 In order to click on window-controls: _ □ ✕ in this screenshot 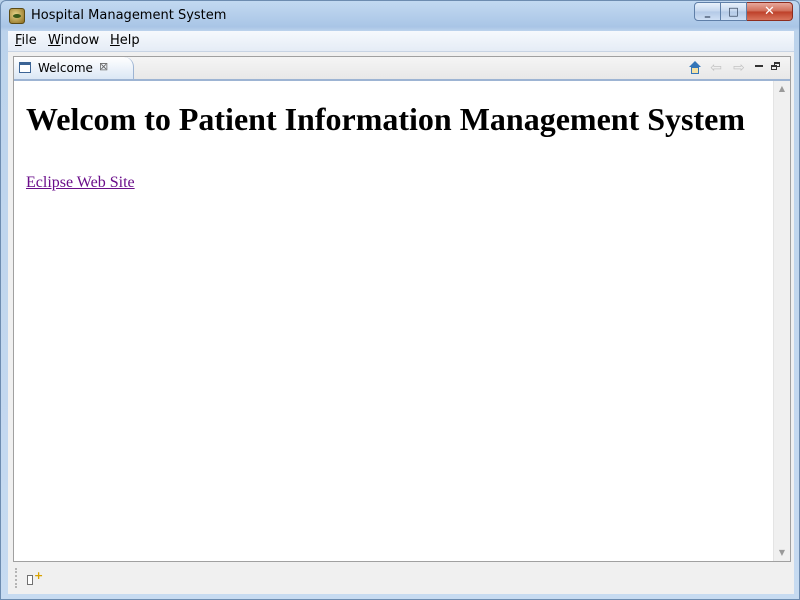, I will do `click(743, 12)`.